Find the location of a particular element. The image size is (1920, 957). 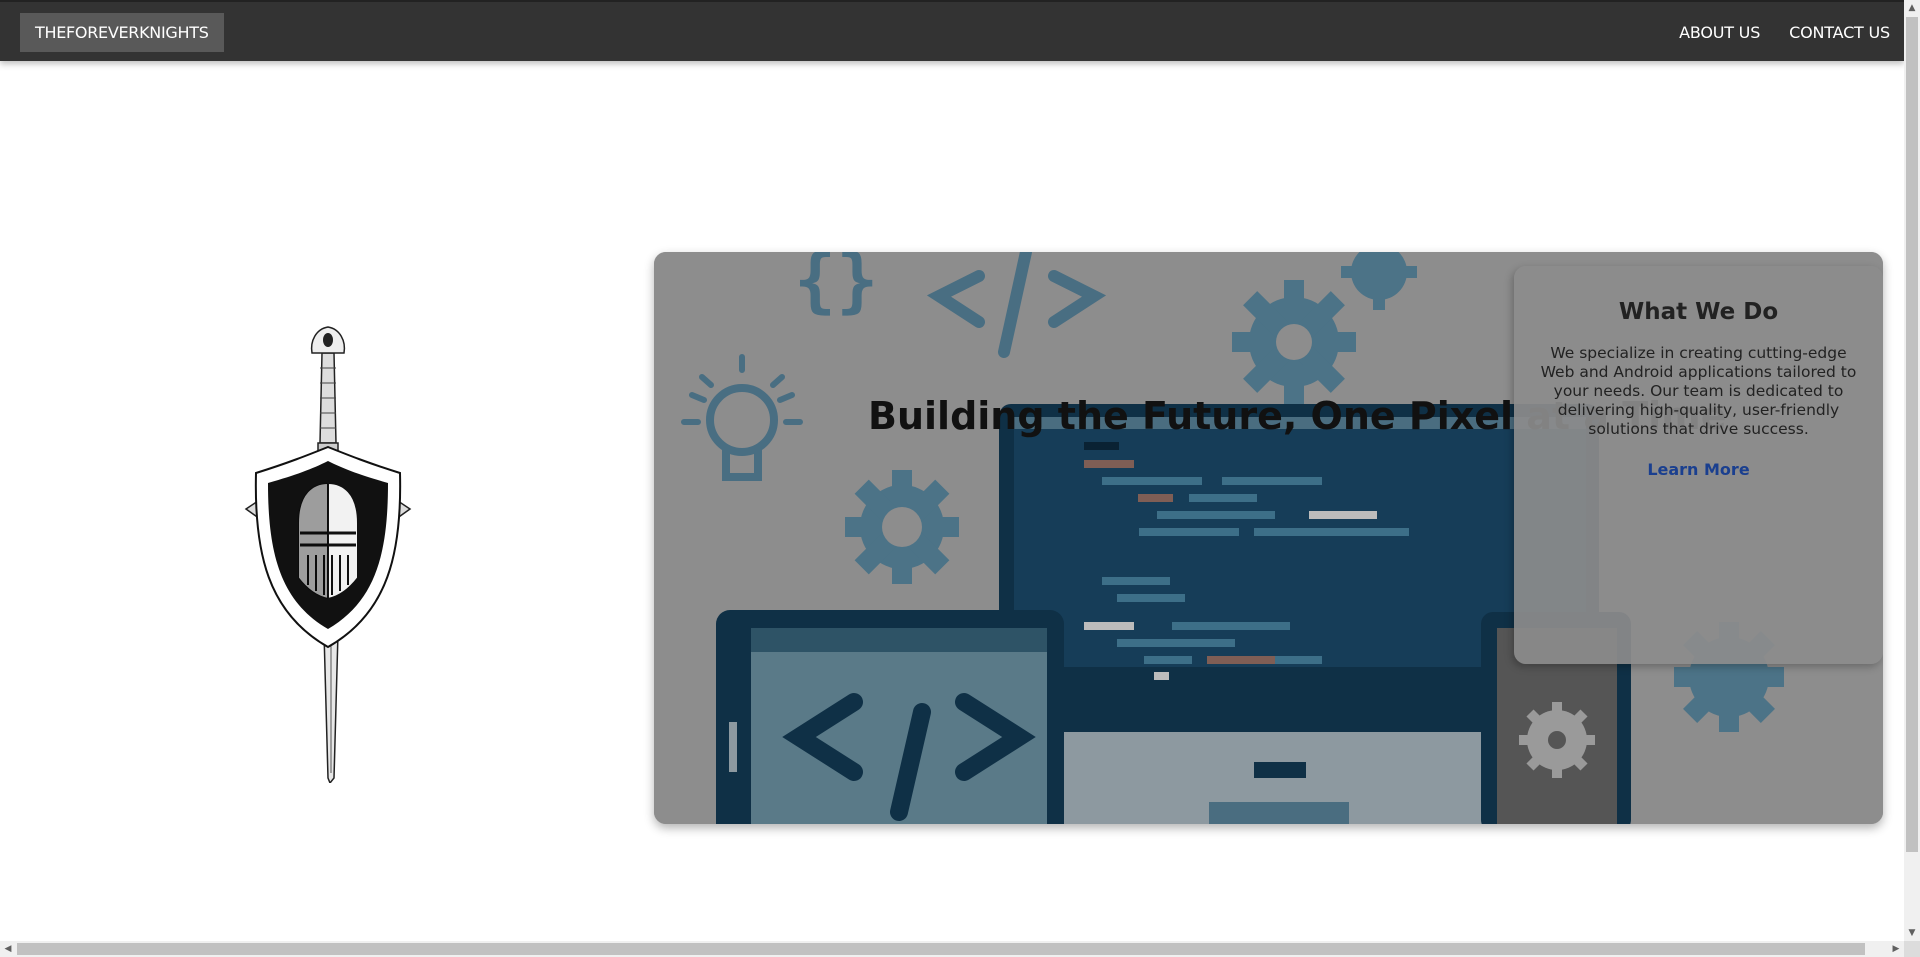

learn-more-link: Learn More is located at coordinates (1698, 469).